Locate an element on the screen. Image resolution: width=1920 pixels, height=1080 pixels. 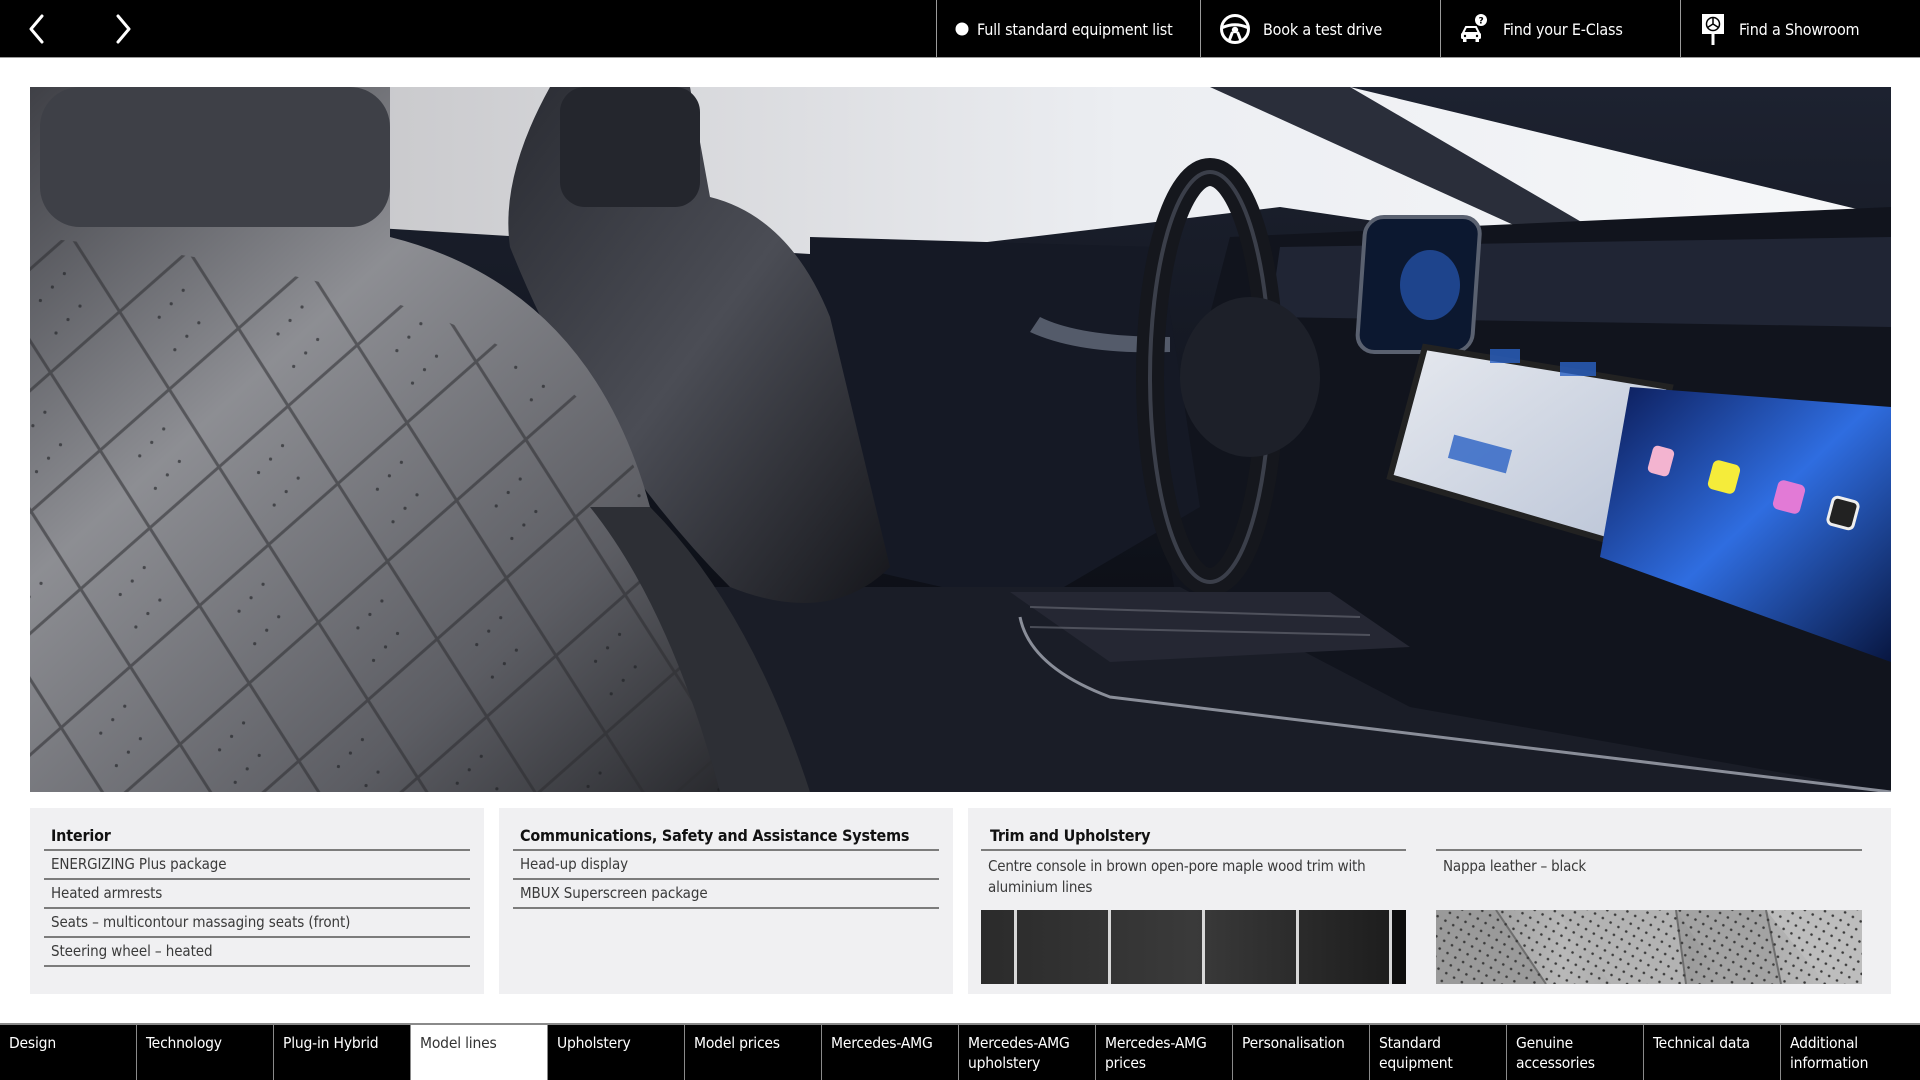
trim-option-label: Nappa leather – black is located at coordinates (1515, 866).